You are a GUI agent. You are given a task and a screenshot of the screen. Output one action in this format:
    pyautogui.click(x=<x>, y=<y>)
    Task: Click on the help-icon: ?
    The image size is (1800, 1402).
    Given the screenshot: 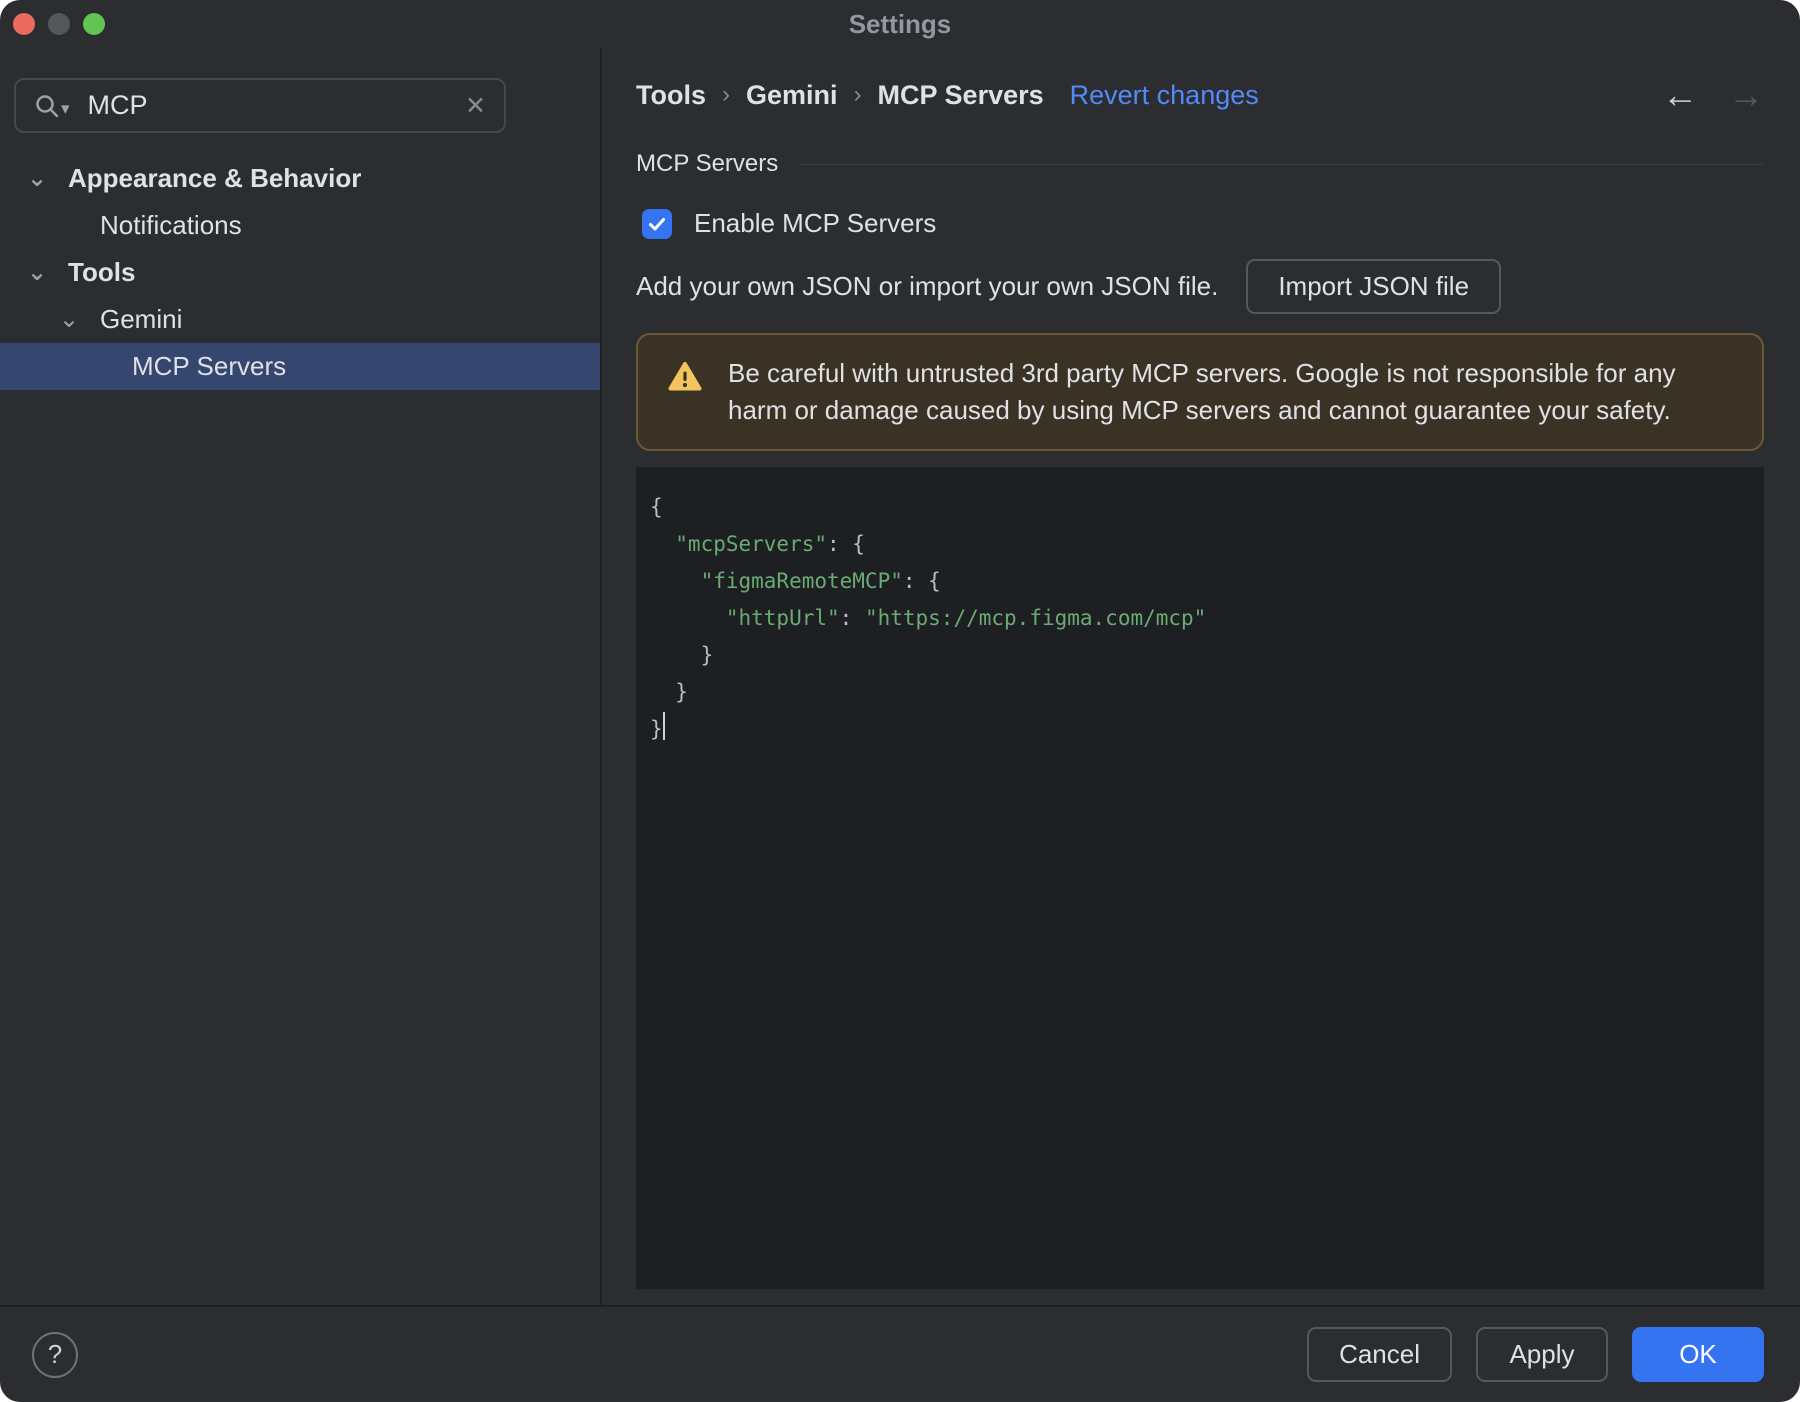 What is the action you would take?
    pyautogui.click(x=55, y=1354)
    